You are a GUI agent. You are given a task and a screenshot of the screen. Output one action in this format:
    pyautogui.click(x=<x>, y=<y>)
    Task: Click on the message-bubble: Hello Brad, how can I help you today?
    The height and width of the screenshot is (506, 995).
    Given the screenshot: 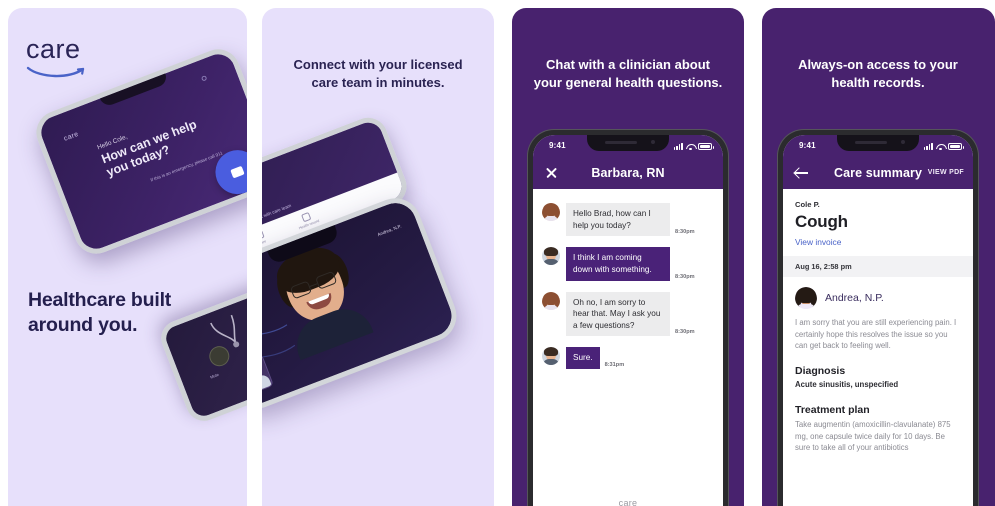 What is the action you would take?
    pyautogui.click(x=618, y=220)
    